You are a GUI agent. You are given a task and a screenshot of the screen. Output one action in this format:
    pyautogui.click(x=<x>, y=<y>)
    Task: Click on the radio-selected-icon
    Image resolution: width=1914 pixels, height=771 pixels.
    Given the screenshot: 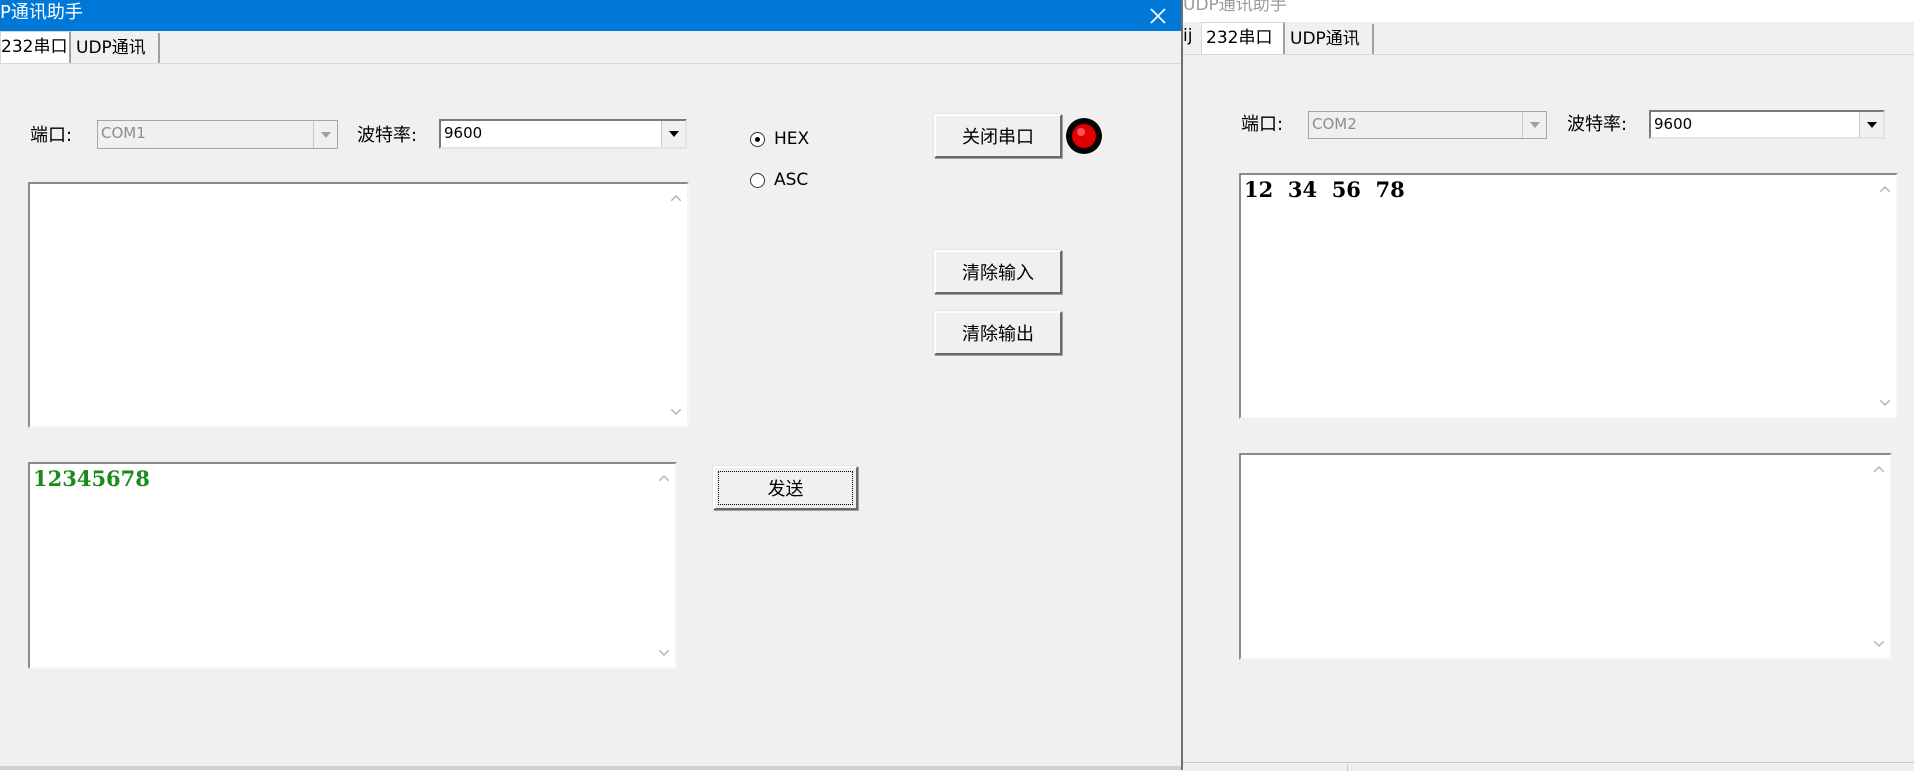 What is the action you would take?
    pyautogui.click(x=757, y=139)
    